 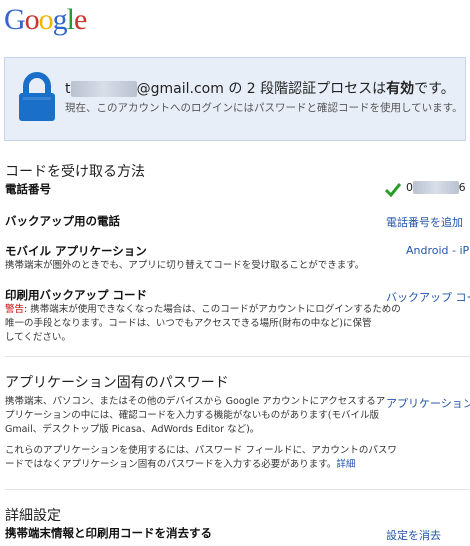 I want to click on details-link: 詳細, so click(x=345, y=464).